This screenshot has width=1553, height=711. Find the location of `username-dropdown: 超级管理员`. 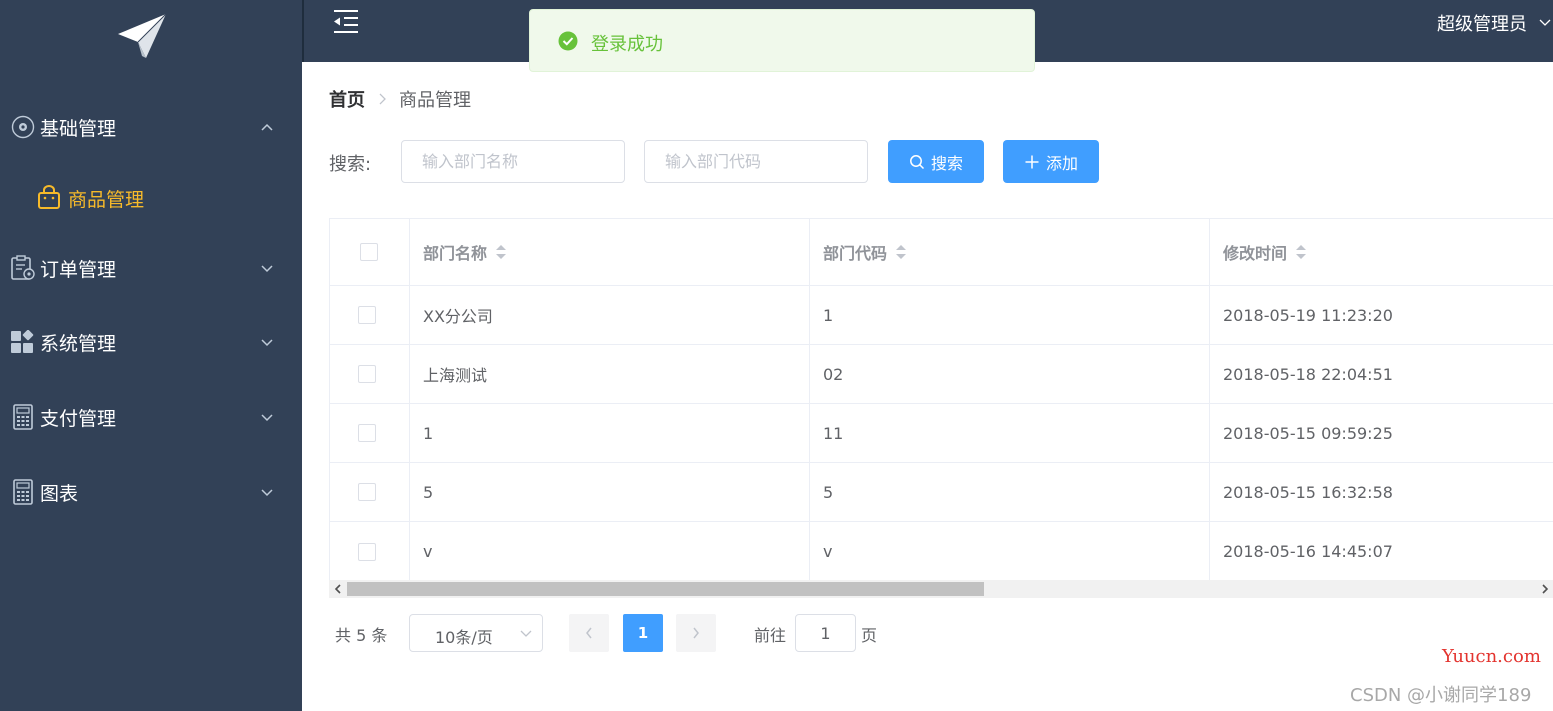

username-dropdown: 超级管理员 is located at coordinates (1482, 23).